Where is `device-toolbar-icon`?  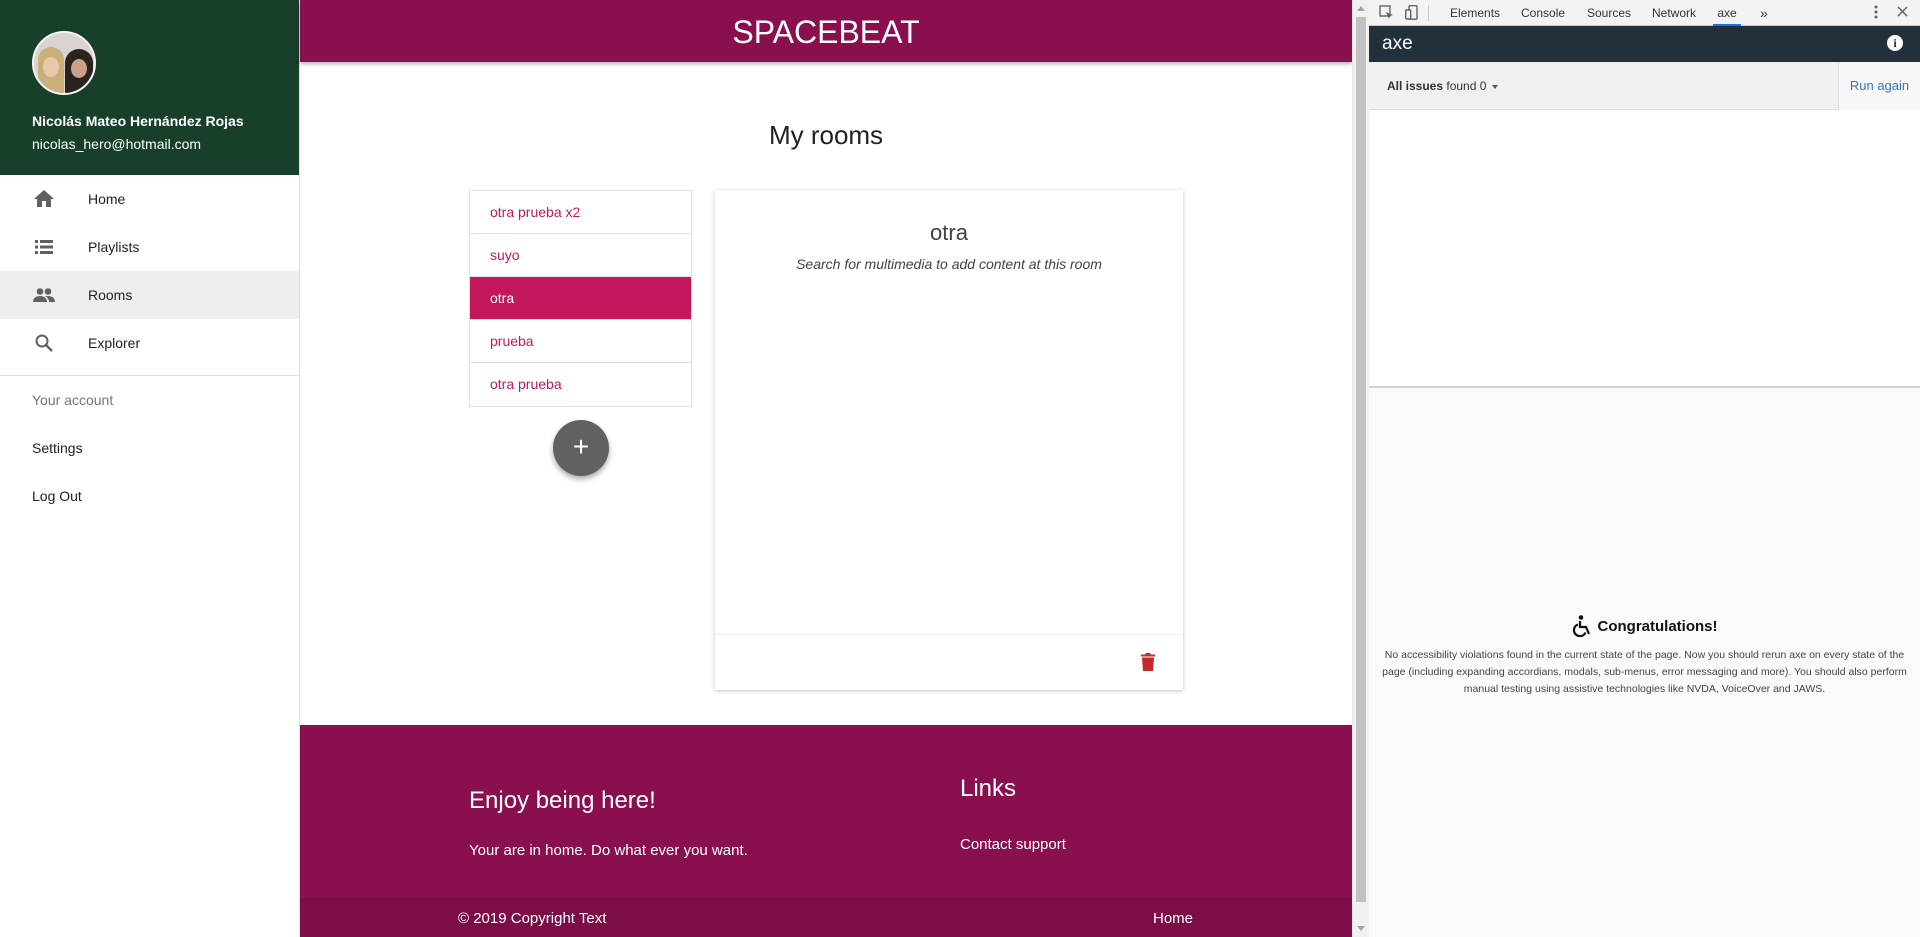
device-toolbar-icon is located at coordinates (1411, 13).